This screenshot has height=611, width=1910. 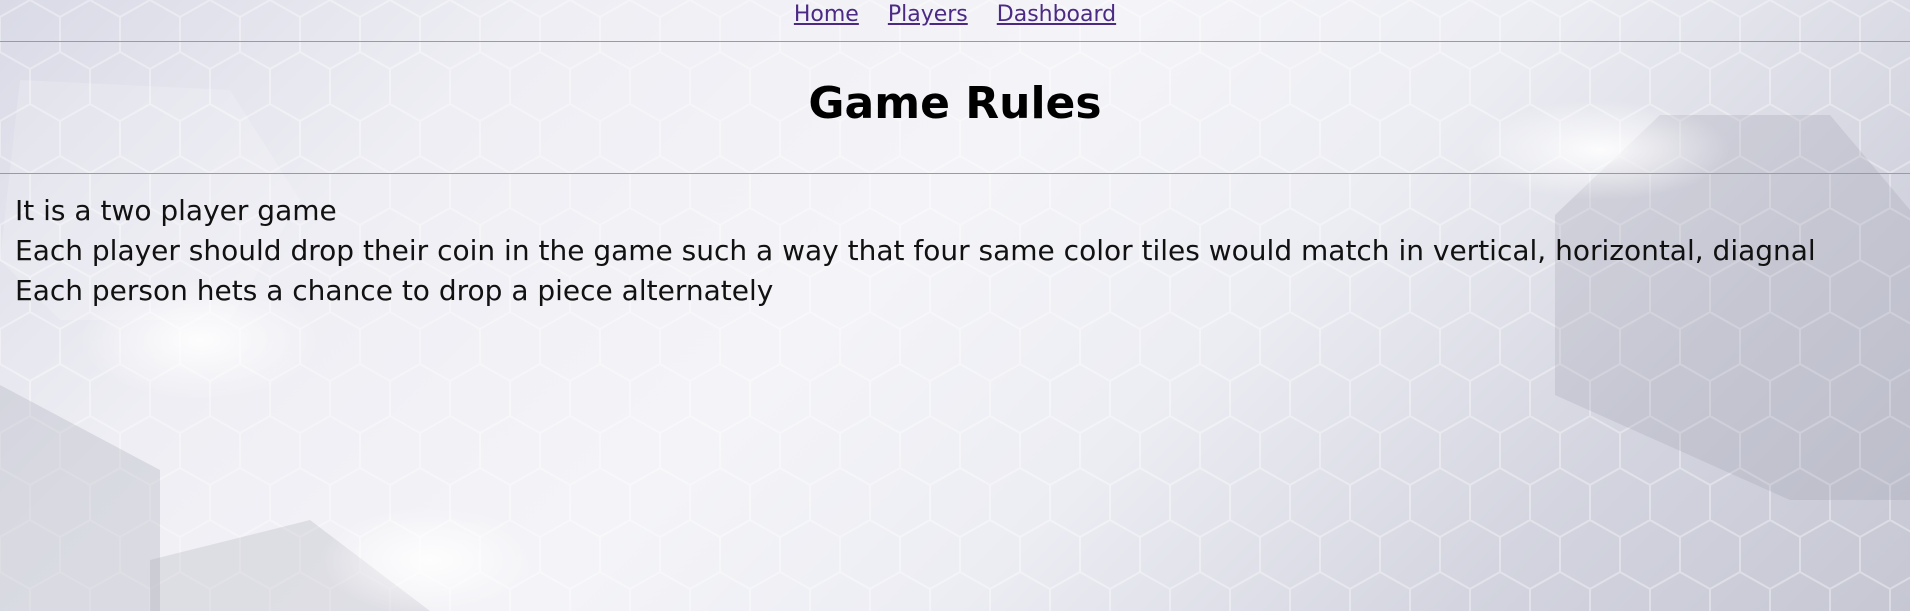 I want to click on top-nav: Home Players Dashboard, so click(x=955, y=20).